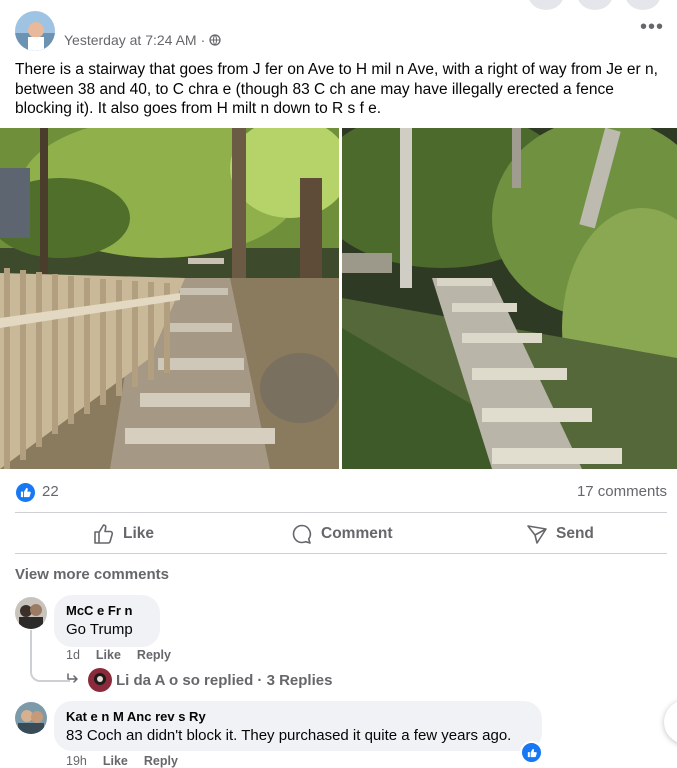  I want to click on comment-meta-2: 19h Like Reply, so click(122, 761).